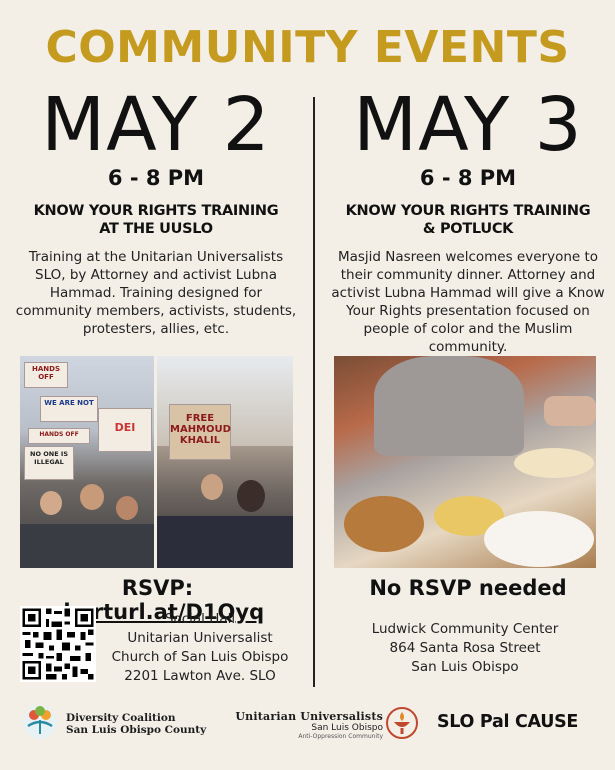  I want to click on event-date: MAY 3, so click(468, 125).